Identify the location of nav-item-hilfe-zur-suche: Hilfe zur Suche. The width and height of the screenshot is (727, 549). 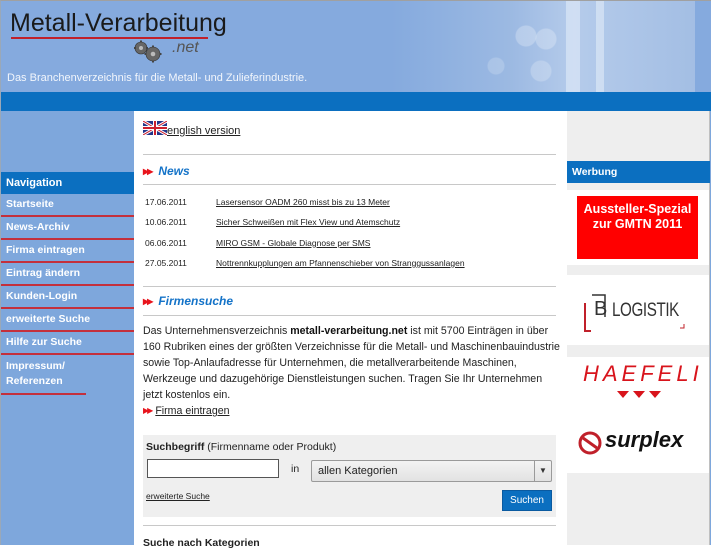
(67, 343).